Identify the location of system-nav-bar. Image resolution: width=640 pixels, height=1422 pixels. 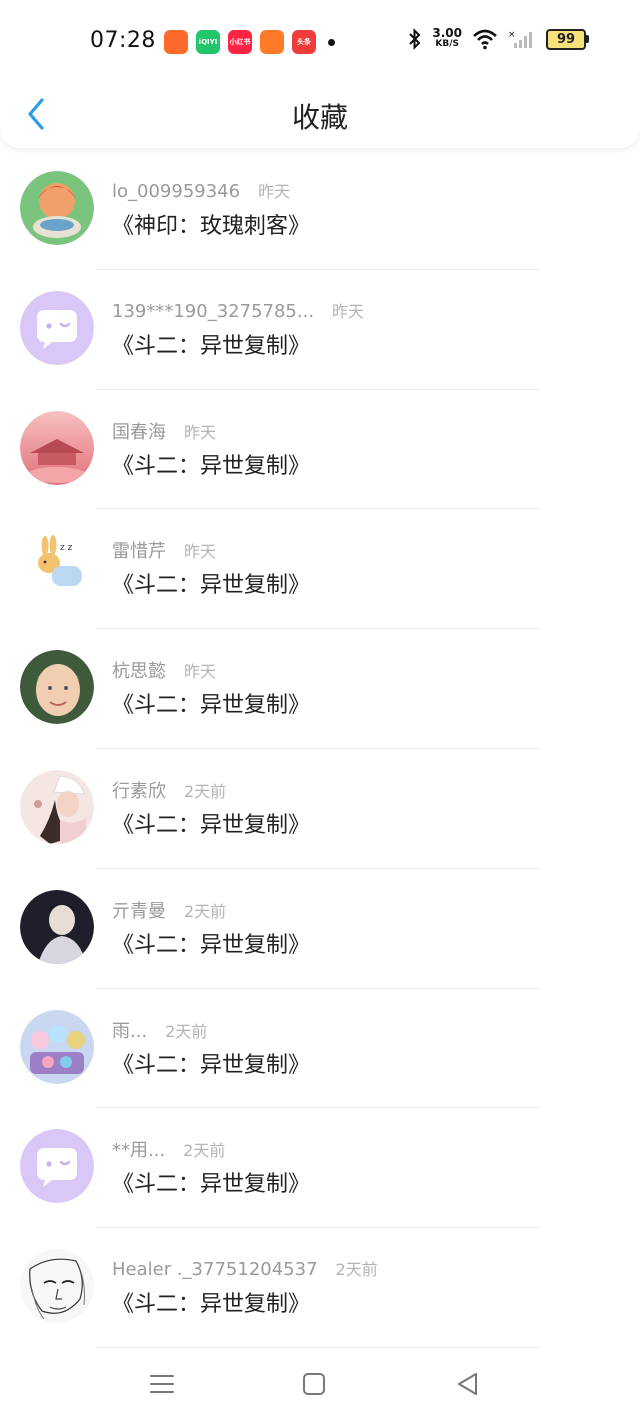
(320, 1386).